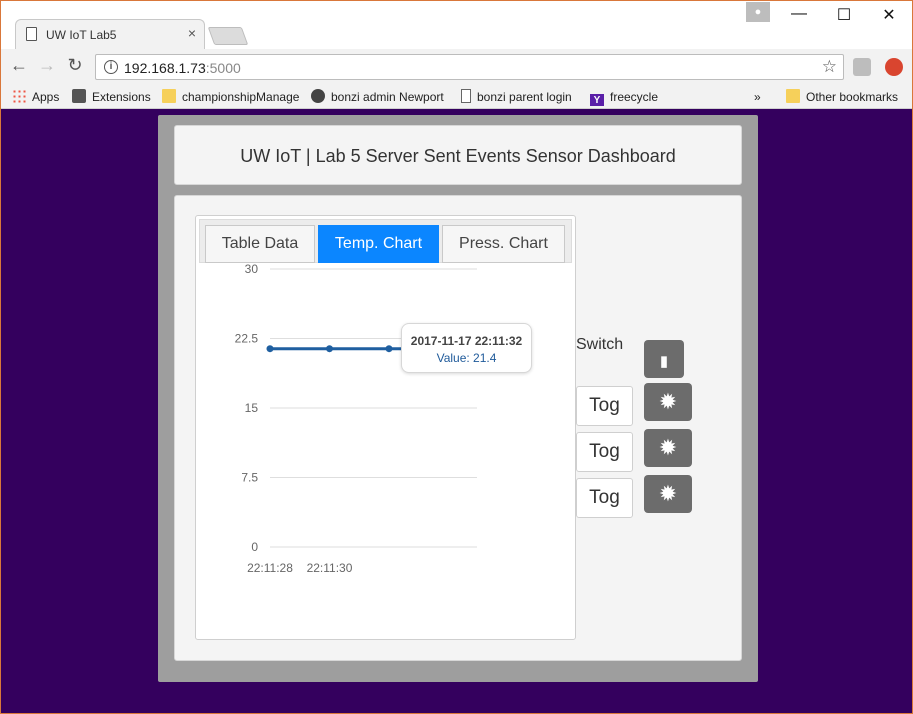  What do you see at coordinates (758, 12) in the screenshot?
I see `profile-icon: ●` at bounding box center [758, 12].